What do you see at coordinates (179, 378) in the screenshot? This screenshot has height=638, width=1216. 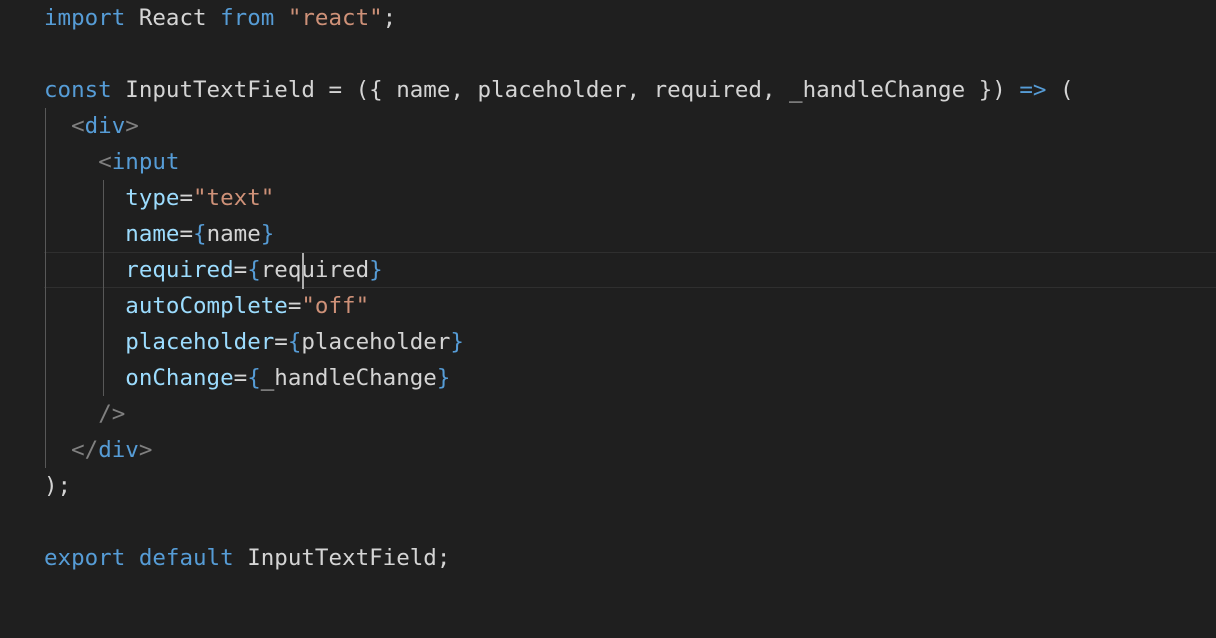 I see `code-token: onChange` at bounding box center [179, 378].